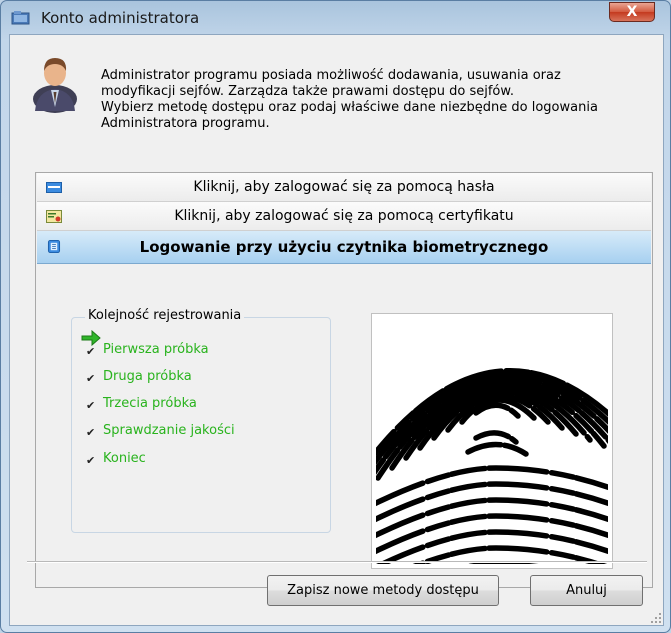 This screenshot has width=671, height=633. Describe the element at coordinates (147, 376) in the screenshot. I see `step-label: Druga próbka` at that location.